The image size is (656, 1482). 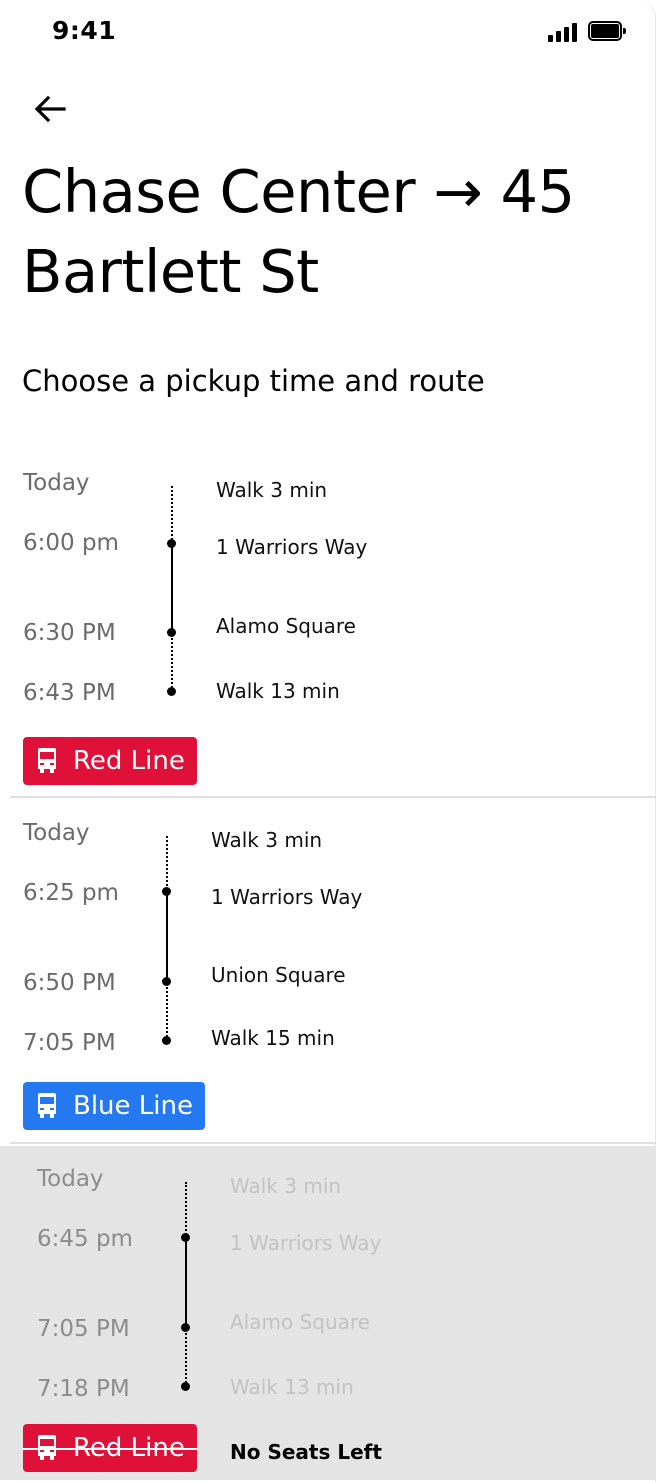 I want to click on line-name: Red Line, so click(x=129, y=761).